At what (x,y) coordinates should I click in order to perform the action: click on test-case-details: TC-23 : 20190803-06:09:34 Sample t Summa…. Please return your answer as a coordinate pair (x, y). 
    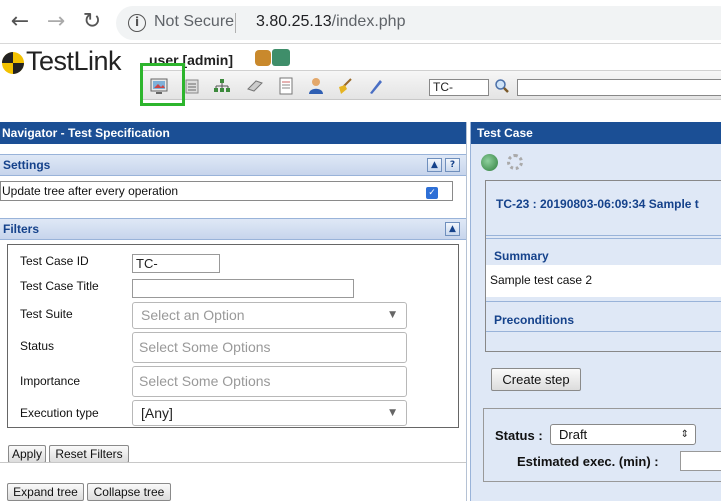
    Looking at the image, I should click on (603, 266).